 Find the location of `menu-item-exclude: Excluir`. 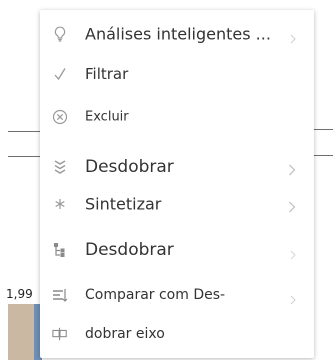

menu-item-exclude: Excluir is located at coordinates (177, 117).